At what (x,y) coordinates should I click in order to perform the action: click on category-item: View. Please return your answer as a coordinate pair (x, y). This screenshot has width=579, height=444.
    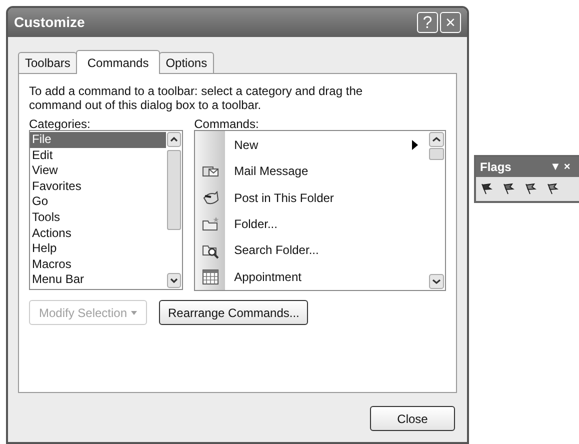
    Looking at the image, I should click on (98, 171).